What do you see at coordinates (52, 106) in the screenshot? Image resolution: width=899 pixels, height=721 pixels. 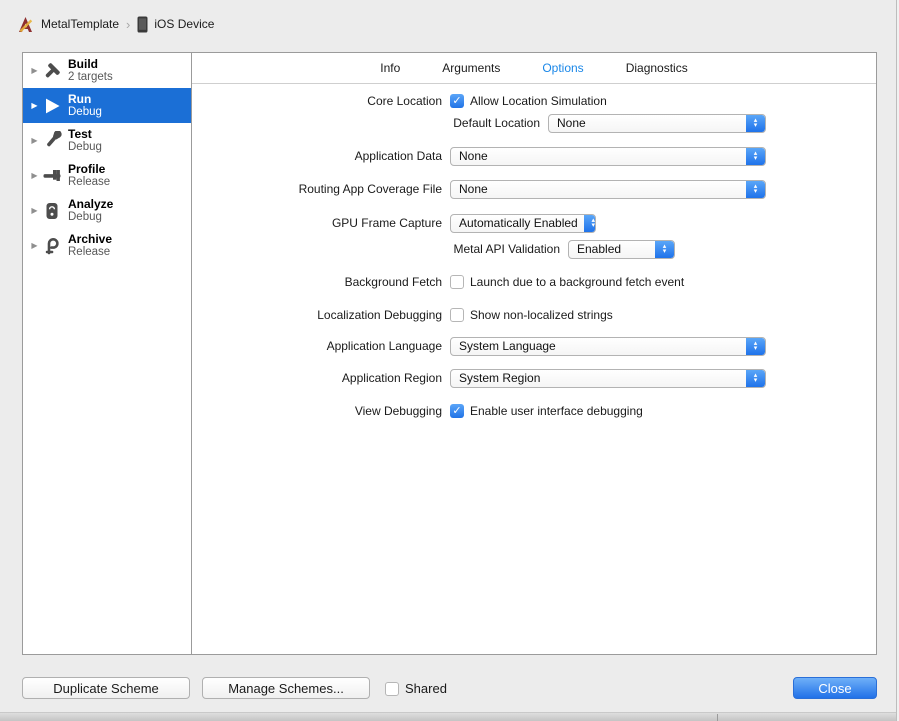 I see `run-play-icon` at bounding box center [52, 106].